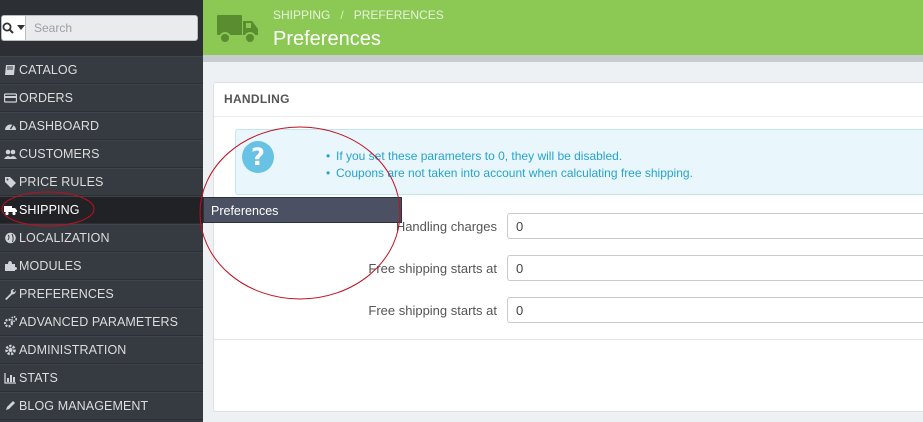 This screenshot has height=422, width=923. What do you see at coordinates (568, 339) in the screenshot?
I see `panel-footer-divider` at bounding box center [568, 339].